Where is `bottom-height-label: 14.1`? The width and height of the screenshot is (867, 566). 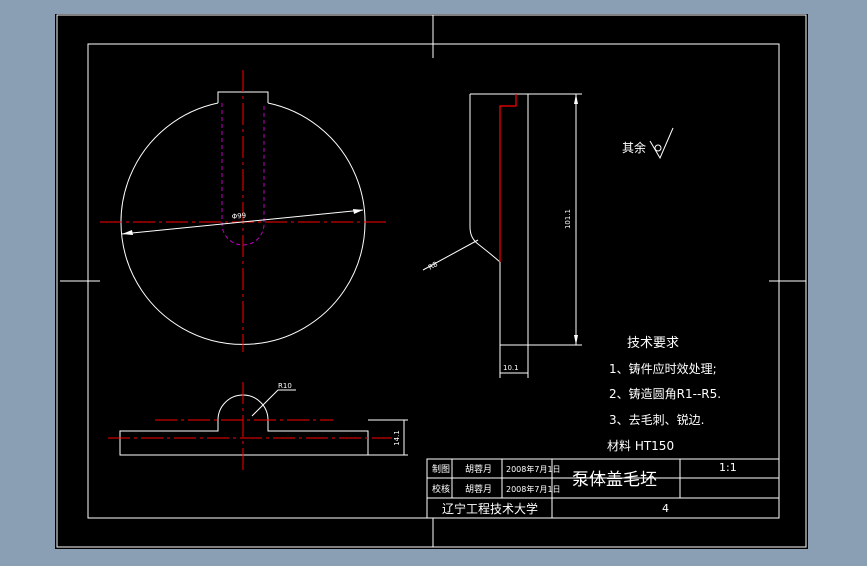
bottom-height-label: 14.1 is located at coordinates (397, 438).